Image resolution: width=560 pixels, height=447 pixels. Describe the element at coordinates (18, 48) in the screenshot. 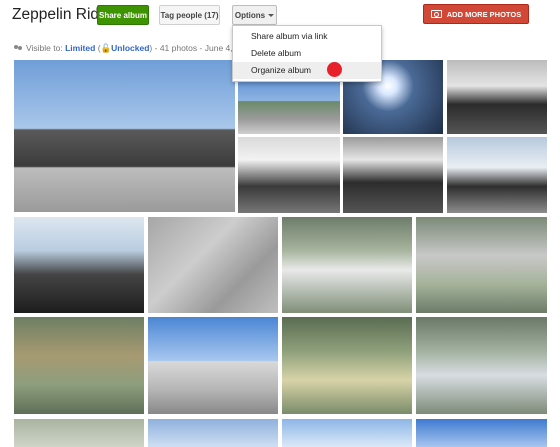

I see `people-icon` at that location.